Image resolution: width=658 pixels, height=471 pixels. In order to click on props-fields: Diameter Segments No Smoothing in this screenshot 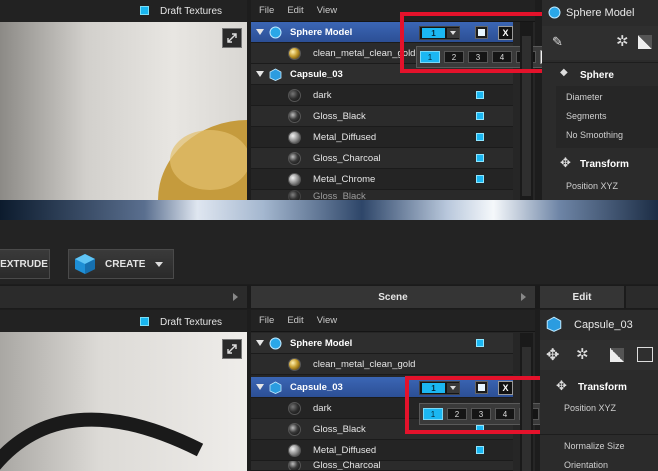, I will do `click(607, 117)`.